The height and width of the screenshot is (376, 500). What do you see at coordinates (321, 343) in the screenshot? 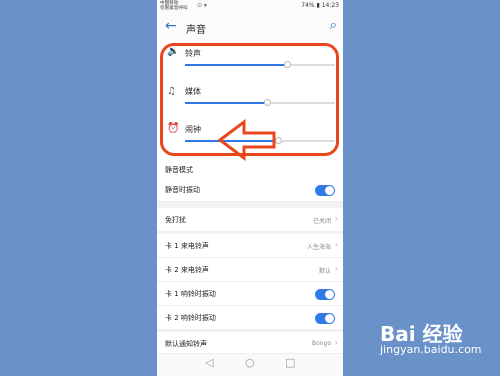
I see `item-value: Bongo` at bounding box center [321, 343].